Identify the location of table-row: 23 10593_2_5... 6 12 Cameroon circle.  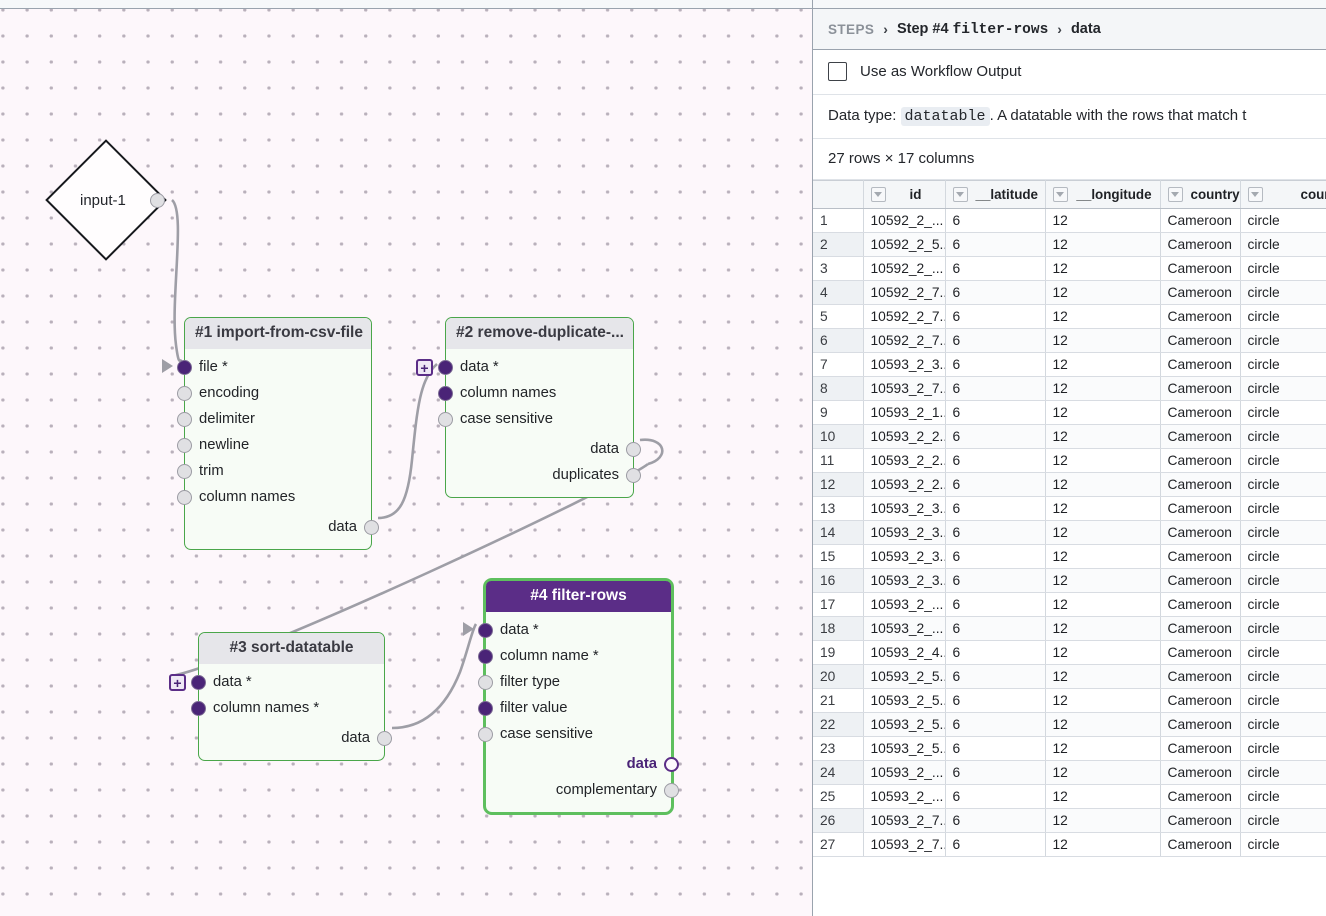
(1069, 748).